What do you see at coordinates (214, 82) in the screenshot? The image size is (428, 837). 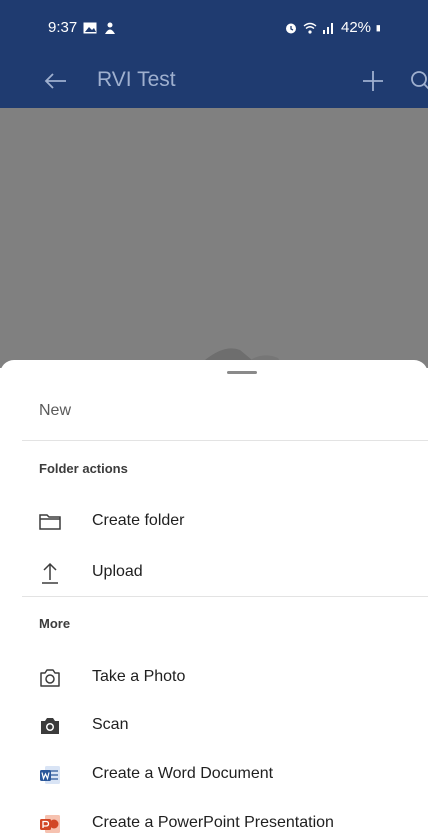 I see `app-bar: RVI Test` at bounding box center [214, 82].